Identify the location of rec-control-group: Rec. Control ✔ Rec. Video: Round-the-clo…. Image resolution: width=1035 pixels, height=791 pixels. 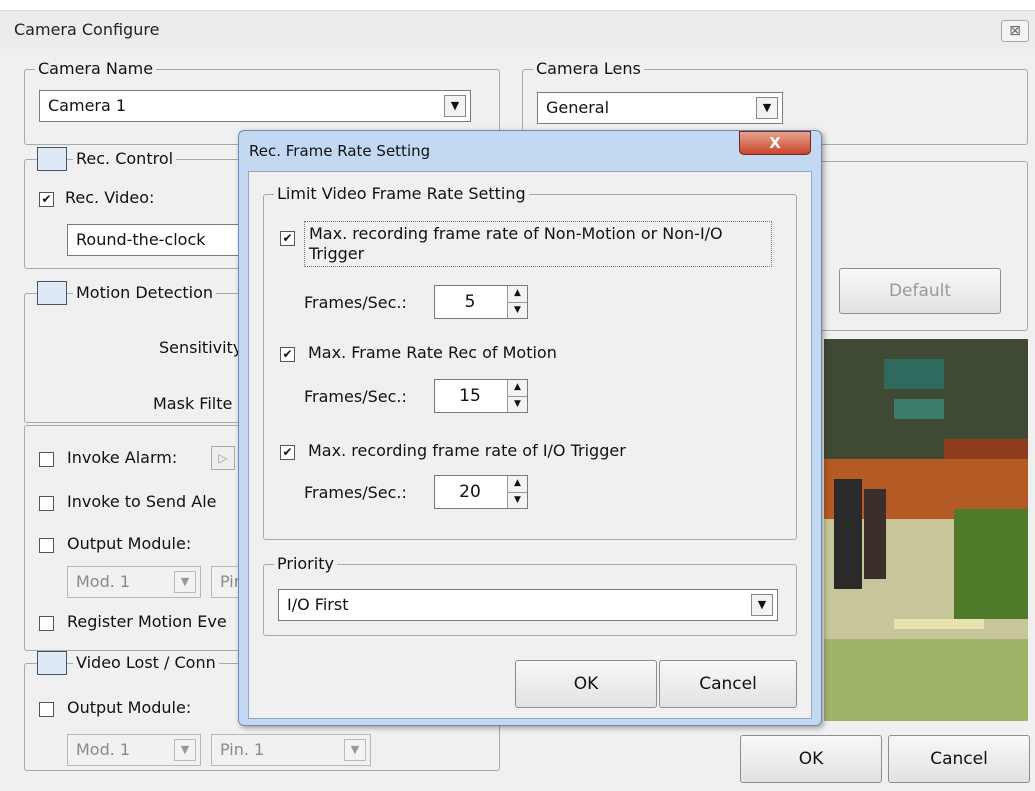
(139, 208).